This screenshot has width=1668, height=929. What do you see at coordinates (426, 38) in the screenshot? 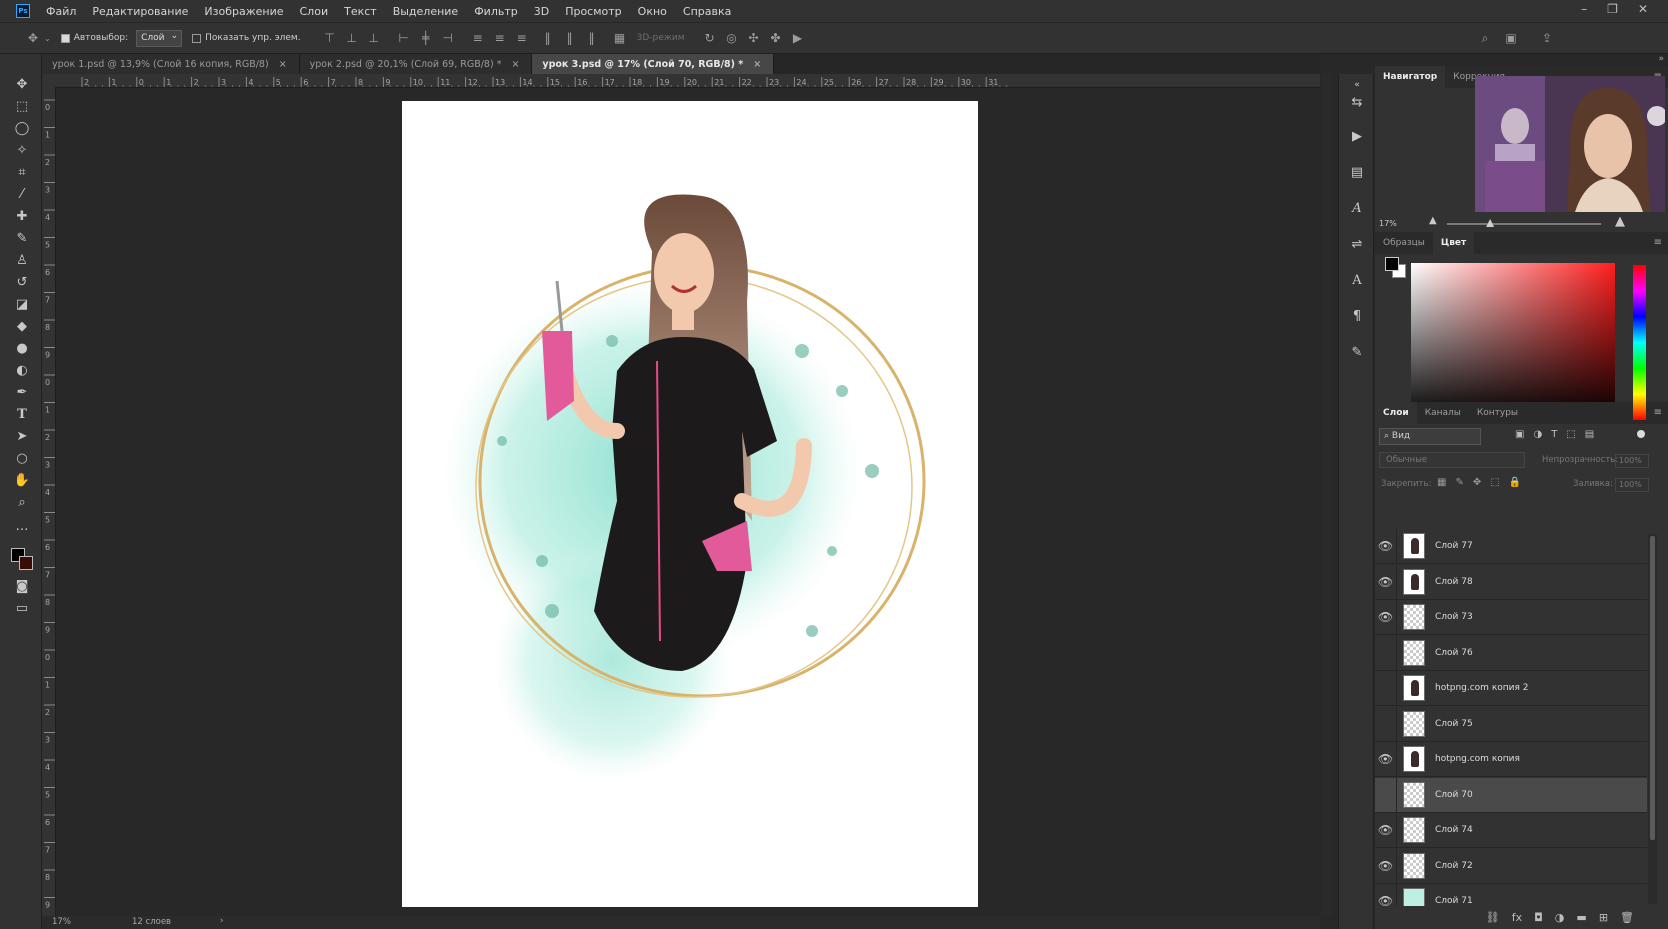
I see `align-hcenter-icon: ╪` at bounding box center [426, 38].